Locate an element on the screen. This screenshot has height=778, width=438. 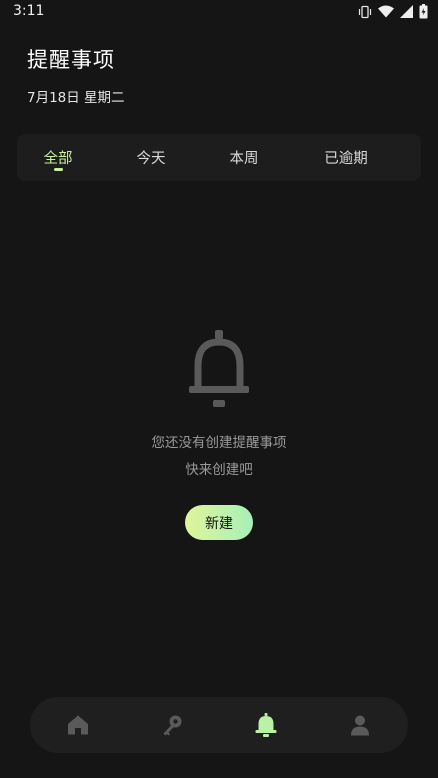
page-date: 7月18日 星期二 is located at coordinates (76, 98).